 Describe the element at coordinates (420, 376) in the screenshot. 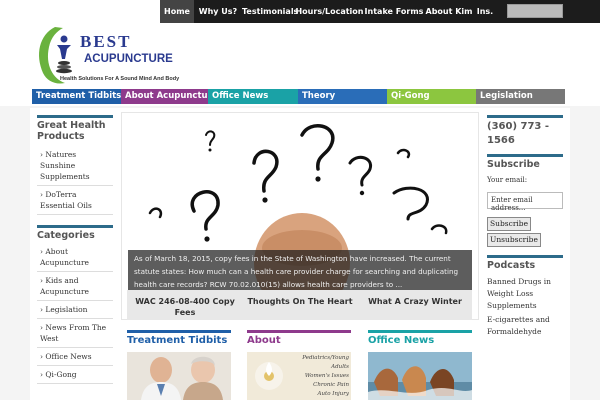

I see `office-news-image` at that location.